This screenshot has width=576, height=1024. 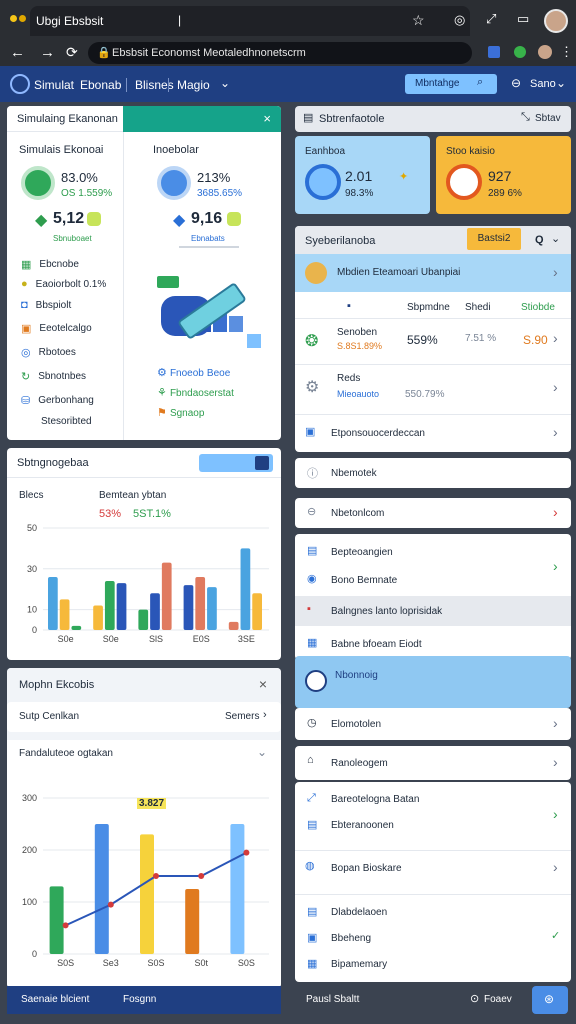 What do you see at coordinates (503, 175) in the screenshot?
I see `stat-card-2: Stoo kaisio 927 289 6%` at bounding box center [503, 175].